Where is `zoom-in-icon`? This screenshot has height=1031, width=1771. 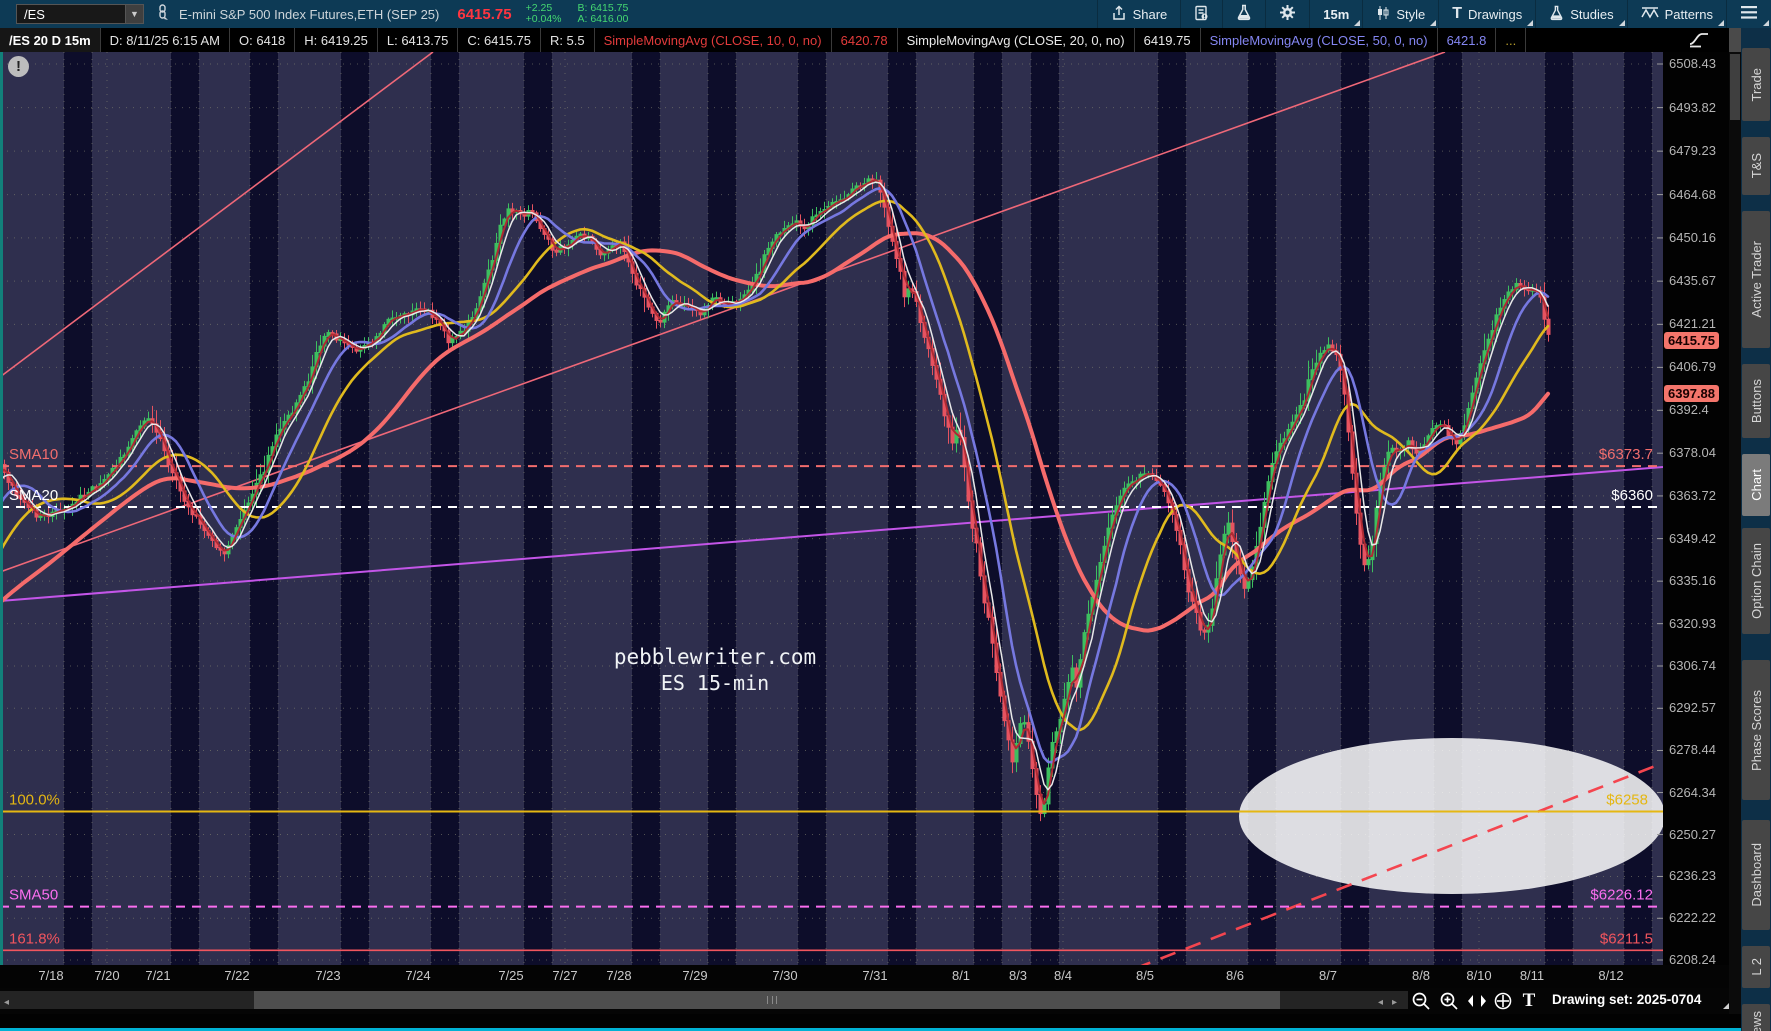 zoom-in-icon is located at coordinates (1449, 1001).